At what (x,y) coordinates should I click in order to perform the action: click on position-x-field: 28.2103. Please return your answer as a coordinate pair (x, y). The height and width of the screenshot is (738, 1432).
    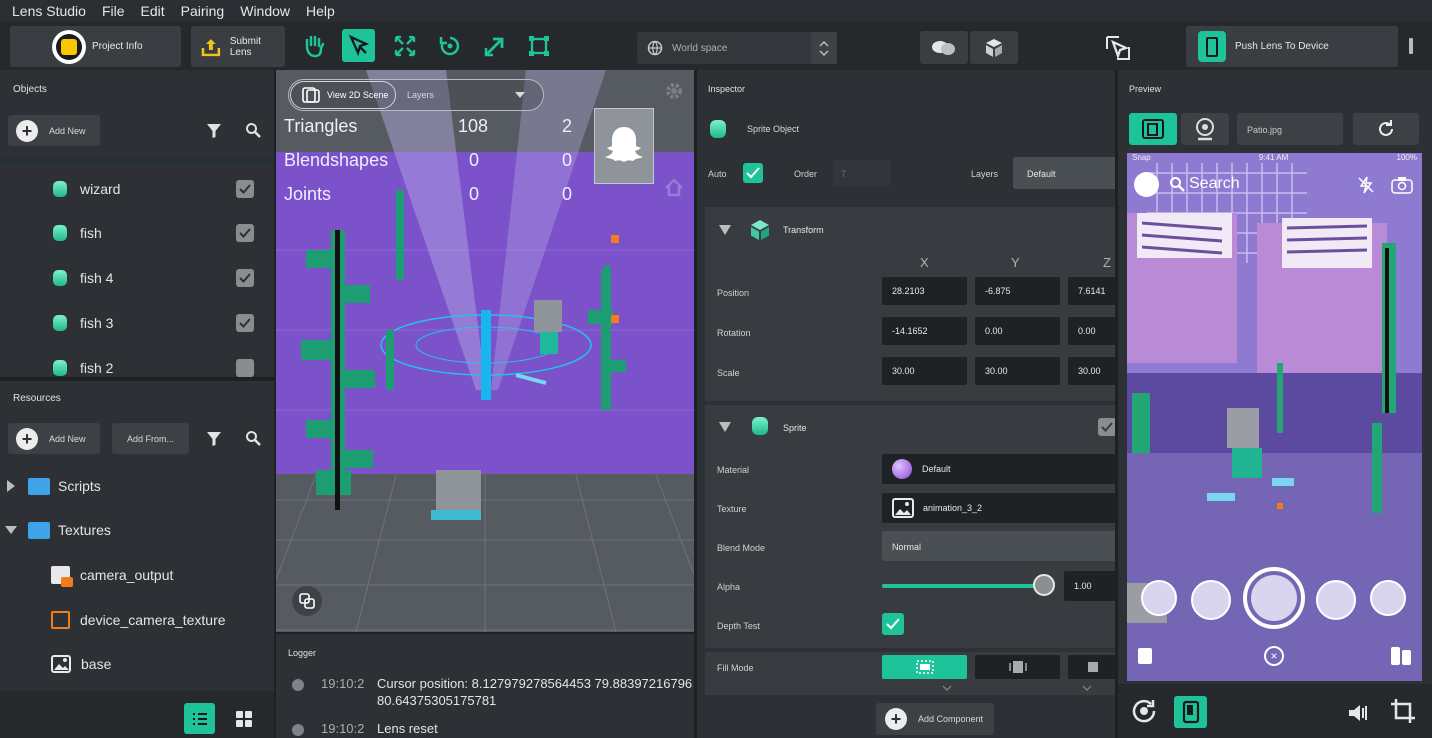
    Looking at the image, I should click on (924, 291).